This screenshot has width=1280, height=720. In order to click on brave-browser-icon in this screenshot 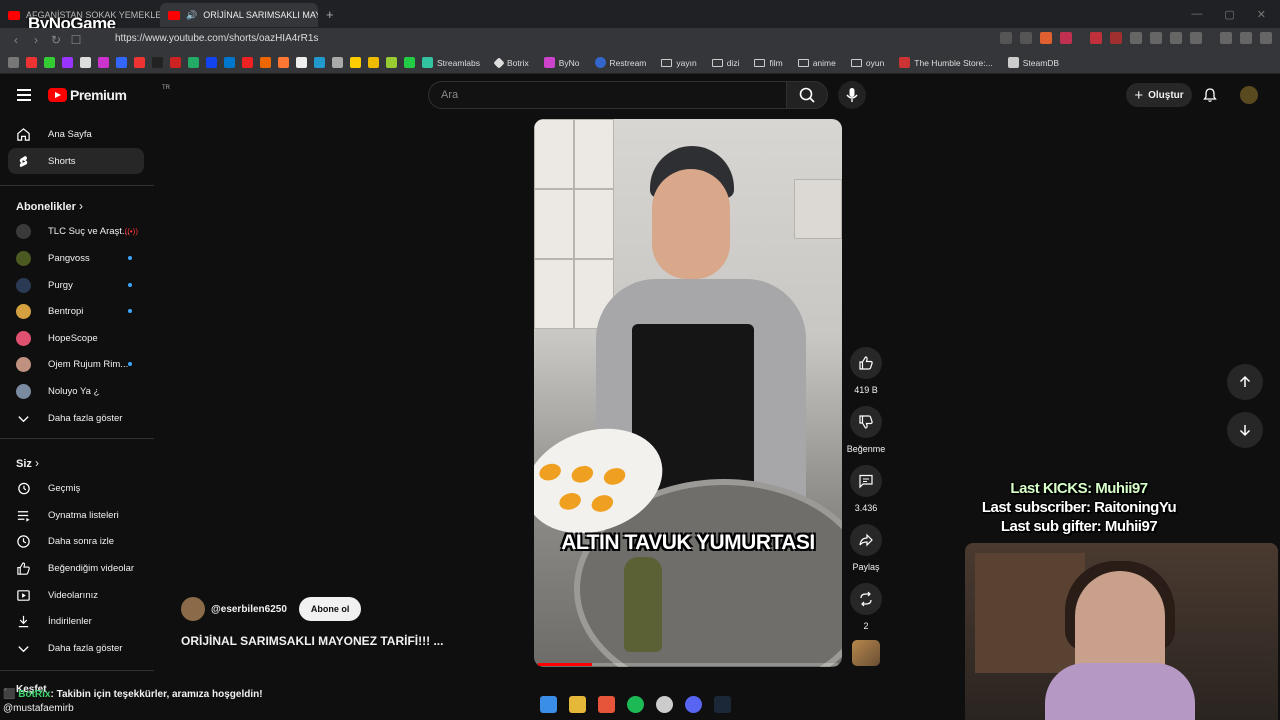, I will do `click(606, 704)`.